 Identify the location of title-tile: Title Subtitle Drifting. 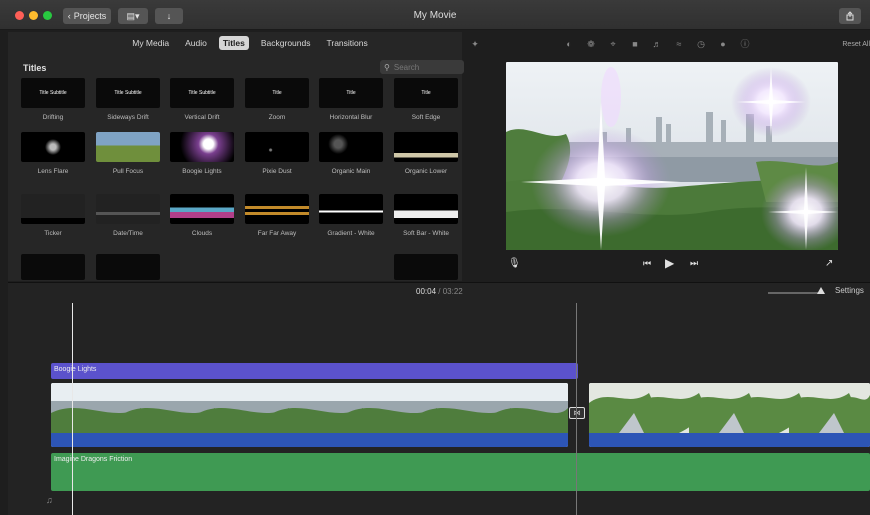
(53, 99).